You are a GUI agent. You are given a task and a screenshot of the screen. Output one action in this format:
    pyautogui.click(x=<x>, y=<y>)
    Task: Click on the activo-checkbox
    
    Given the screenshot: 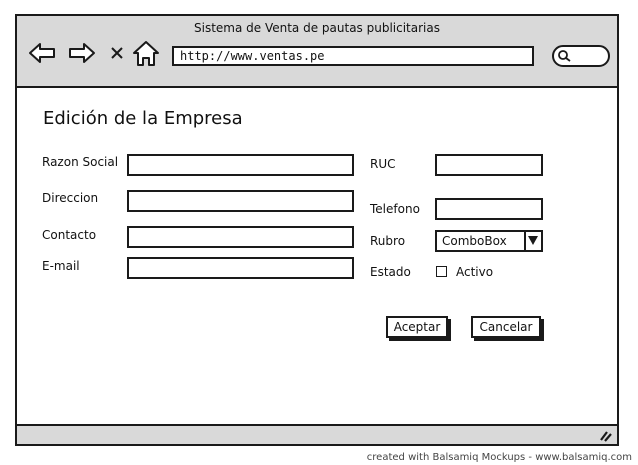 What is the action you would take?
    pyautogui.click(x=441, y=271)
    